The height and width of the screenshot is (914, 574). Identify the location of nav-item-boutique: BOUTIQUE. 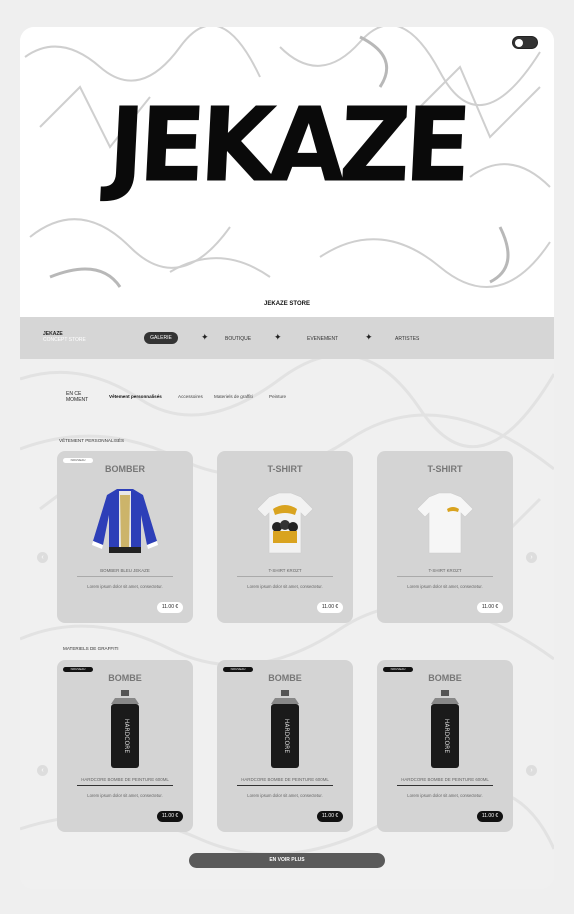
(238, 339).